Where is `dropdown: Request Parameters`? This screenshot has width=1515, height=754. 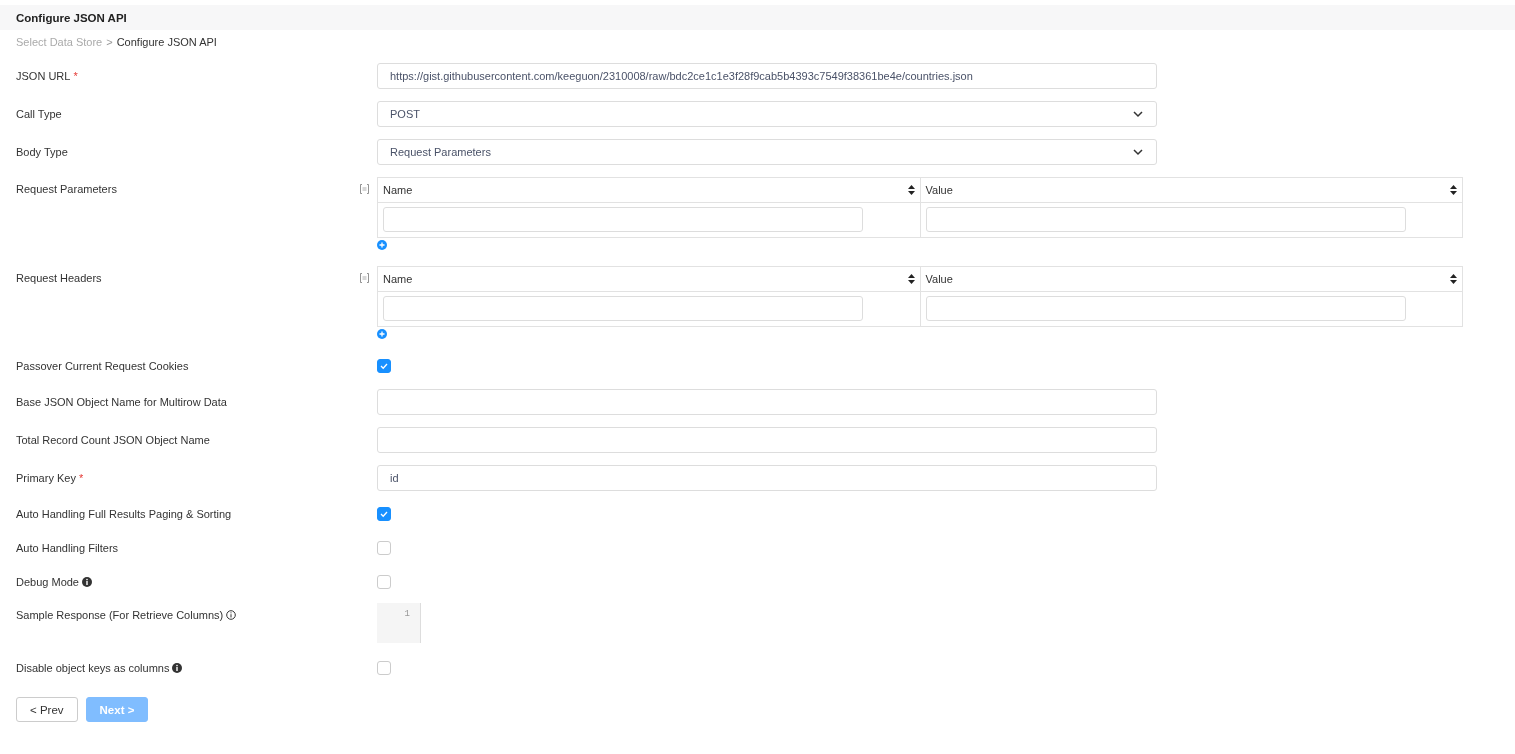 dropdown: Request Parameters is located at coordinates (767, 152).